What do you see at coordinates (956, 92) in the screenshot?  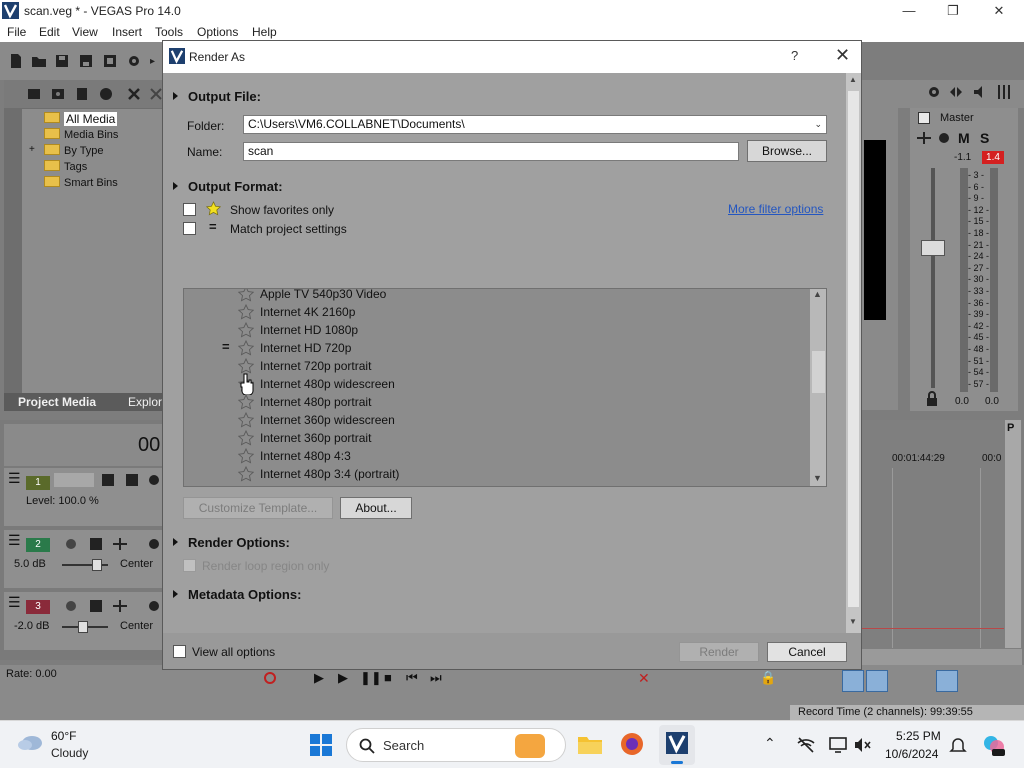 I see `downmix-icon` at bounding box center [956, 92].